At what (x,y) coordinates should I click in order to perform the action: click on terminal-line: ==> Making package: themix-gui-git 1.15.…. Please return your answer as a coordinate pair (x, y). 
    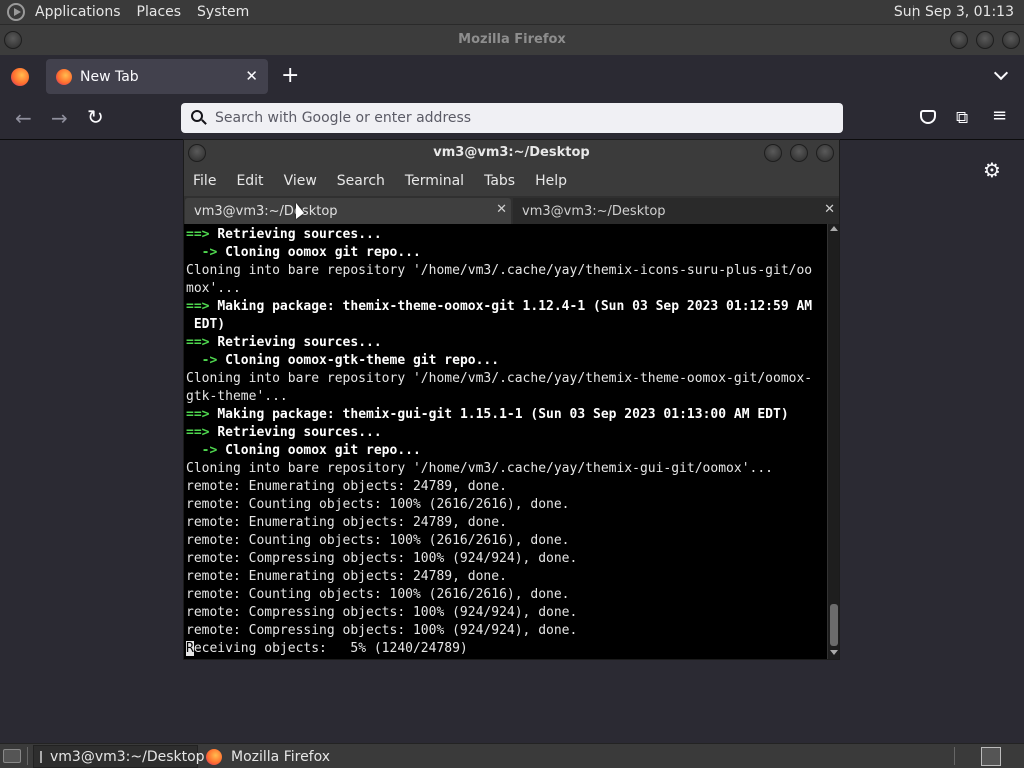
    Looking at the image, I should click on (506, 415).